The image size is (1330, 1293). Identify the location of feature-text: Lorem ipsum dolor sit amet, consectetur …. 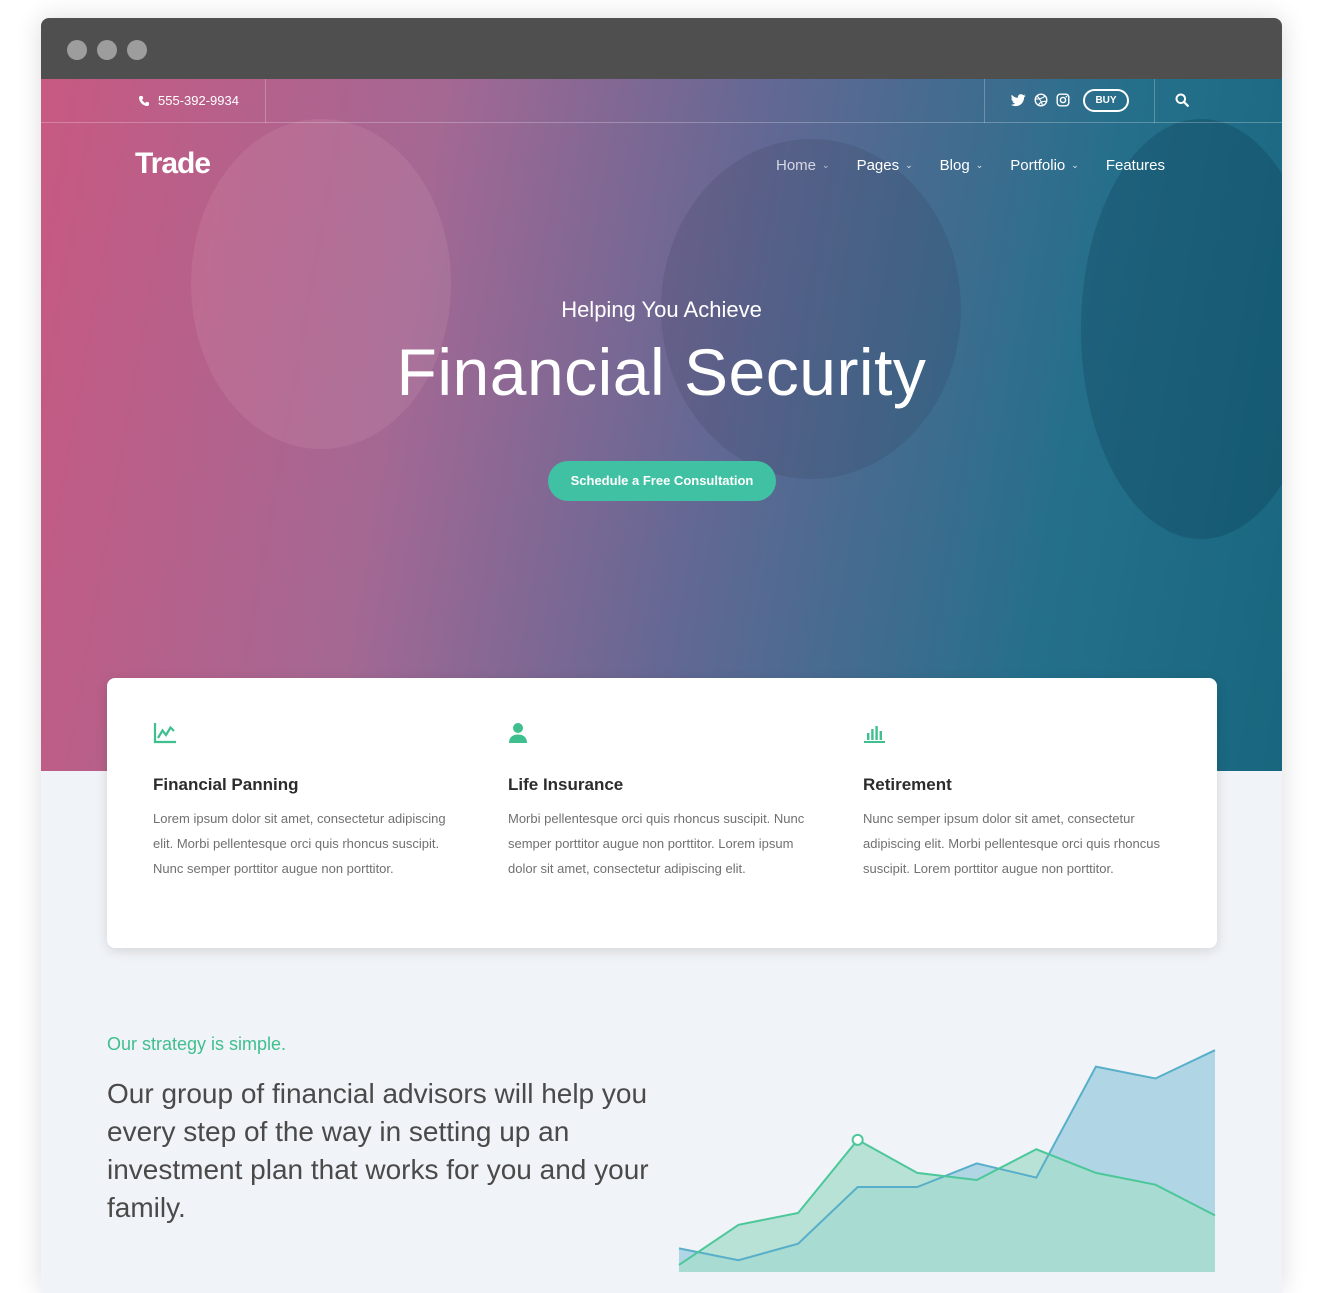
(299, 843).